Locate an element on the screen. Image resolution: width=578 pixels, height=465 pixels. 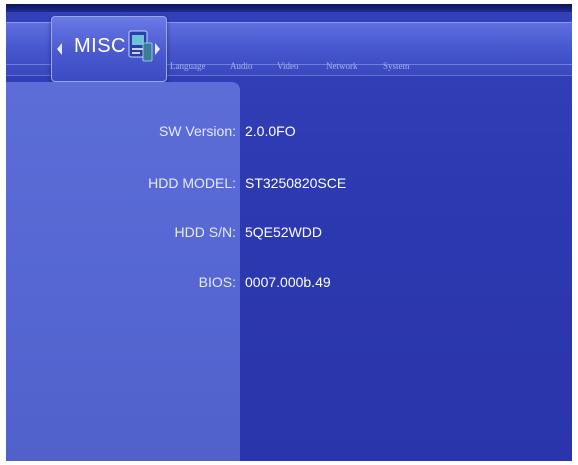
tab-system: System is located at coordinates (396, 66).